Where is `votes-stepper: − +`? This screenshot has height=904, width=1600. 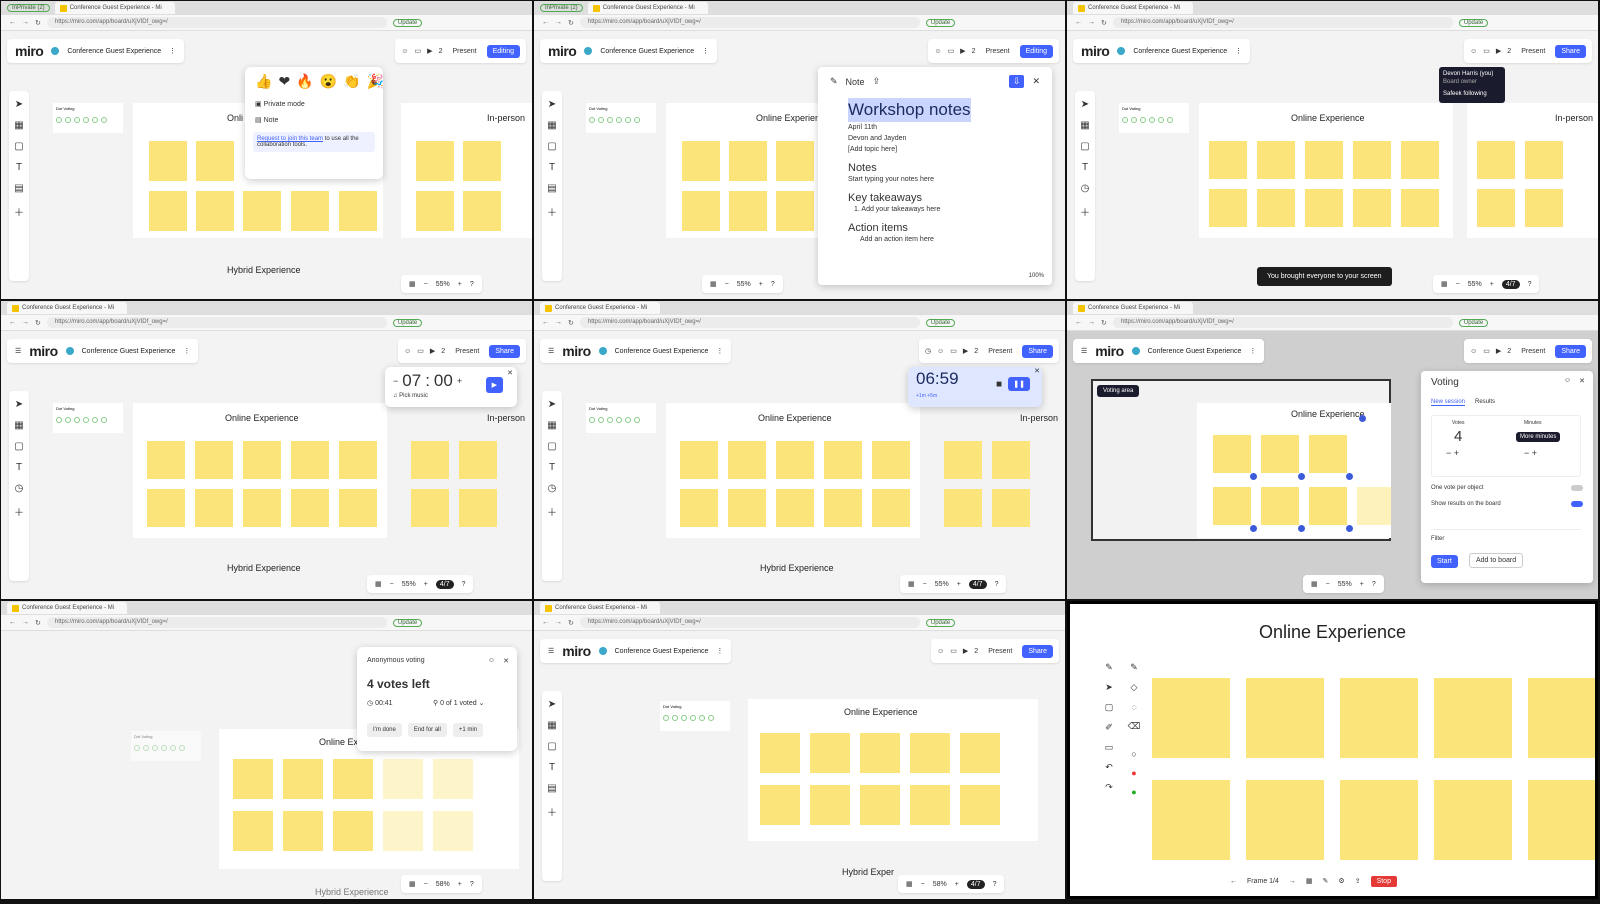
votes-stepper: − + is located at coordinates (1452, 453).